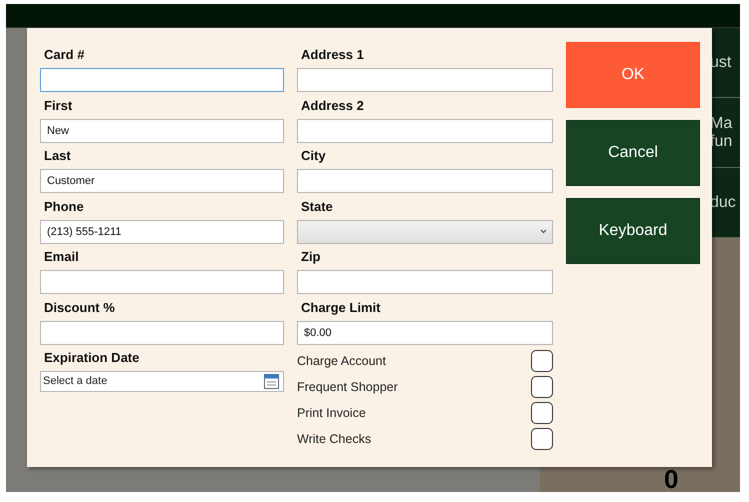  What do you see at coordinates (341, 361) in the screenshot?
I see `checkbox-label: Charge Account` at bounding box center [341, 361].